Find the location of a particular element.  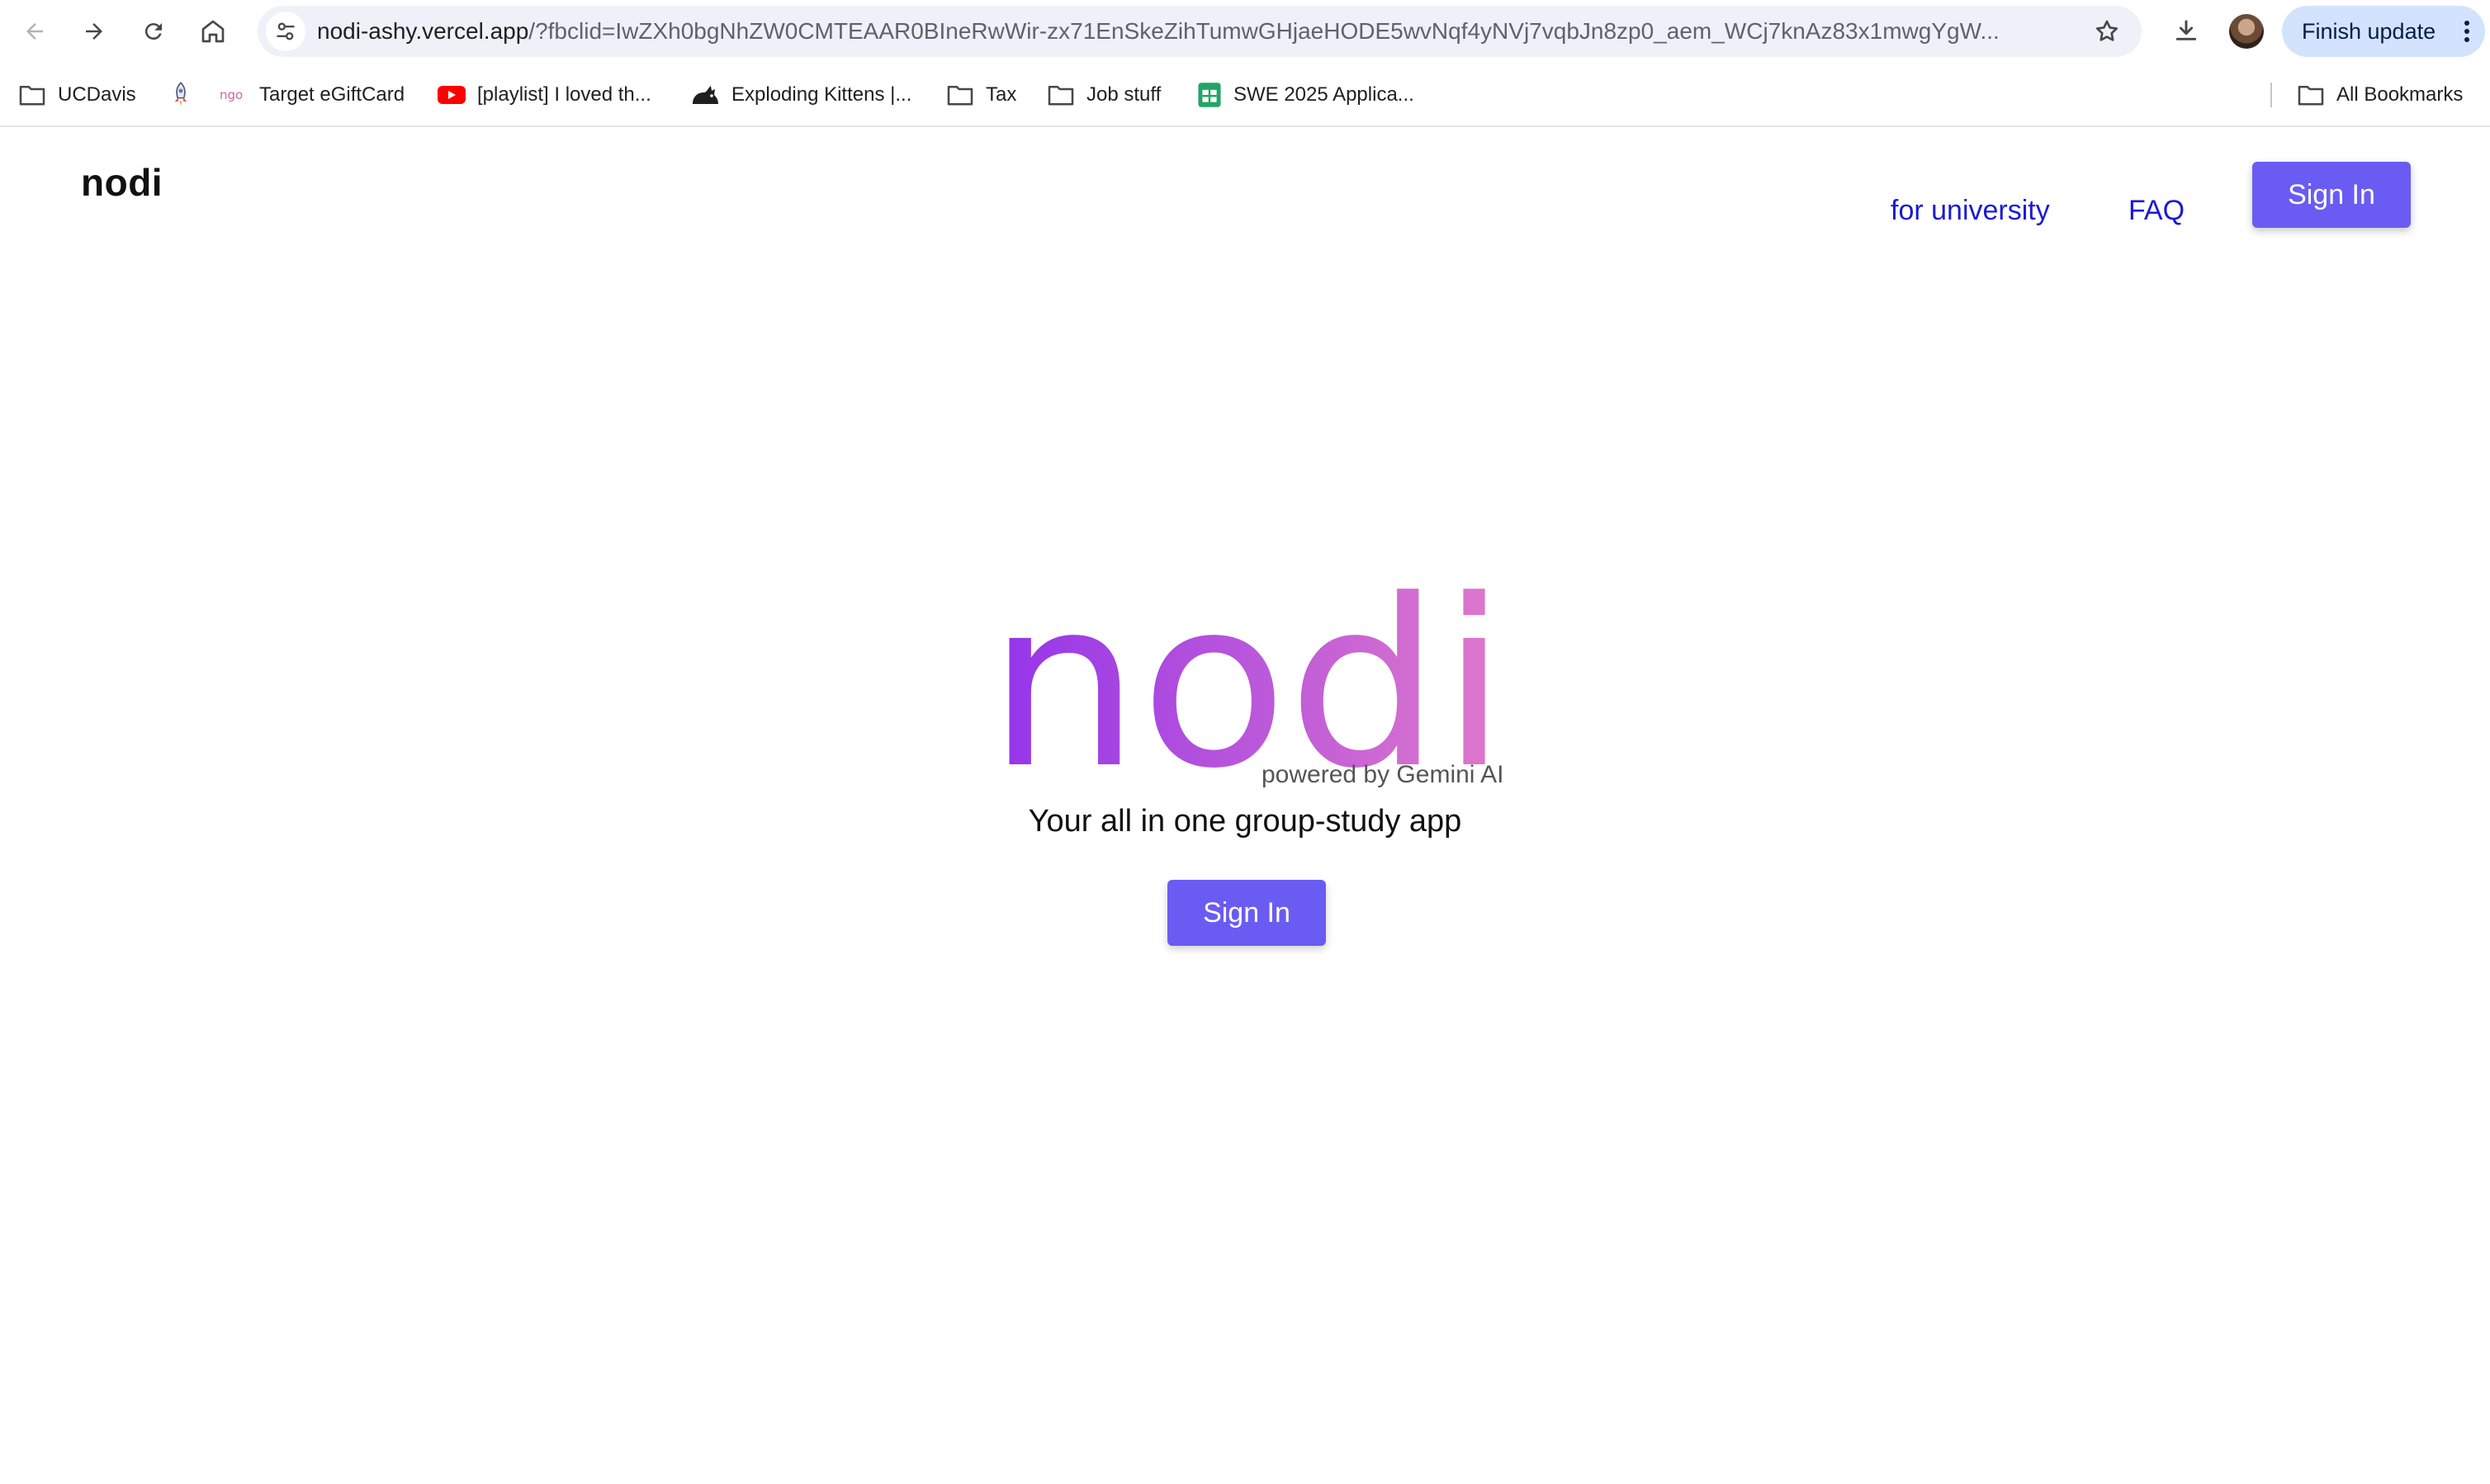

bookmark-job-stuff: Job stuff is located at coordinates (1104, 95).